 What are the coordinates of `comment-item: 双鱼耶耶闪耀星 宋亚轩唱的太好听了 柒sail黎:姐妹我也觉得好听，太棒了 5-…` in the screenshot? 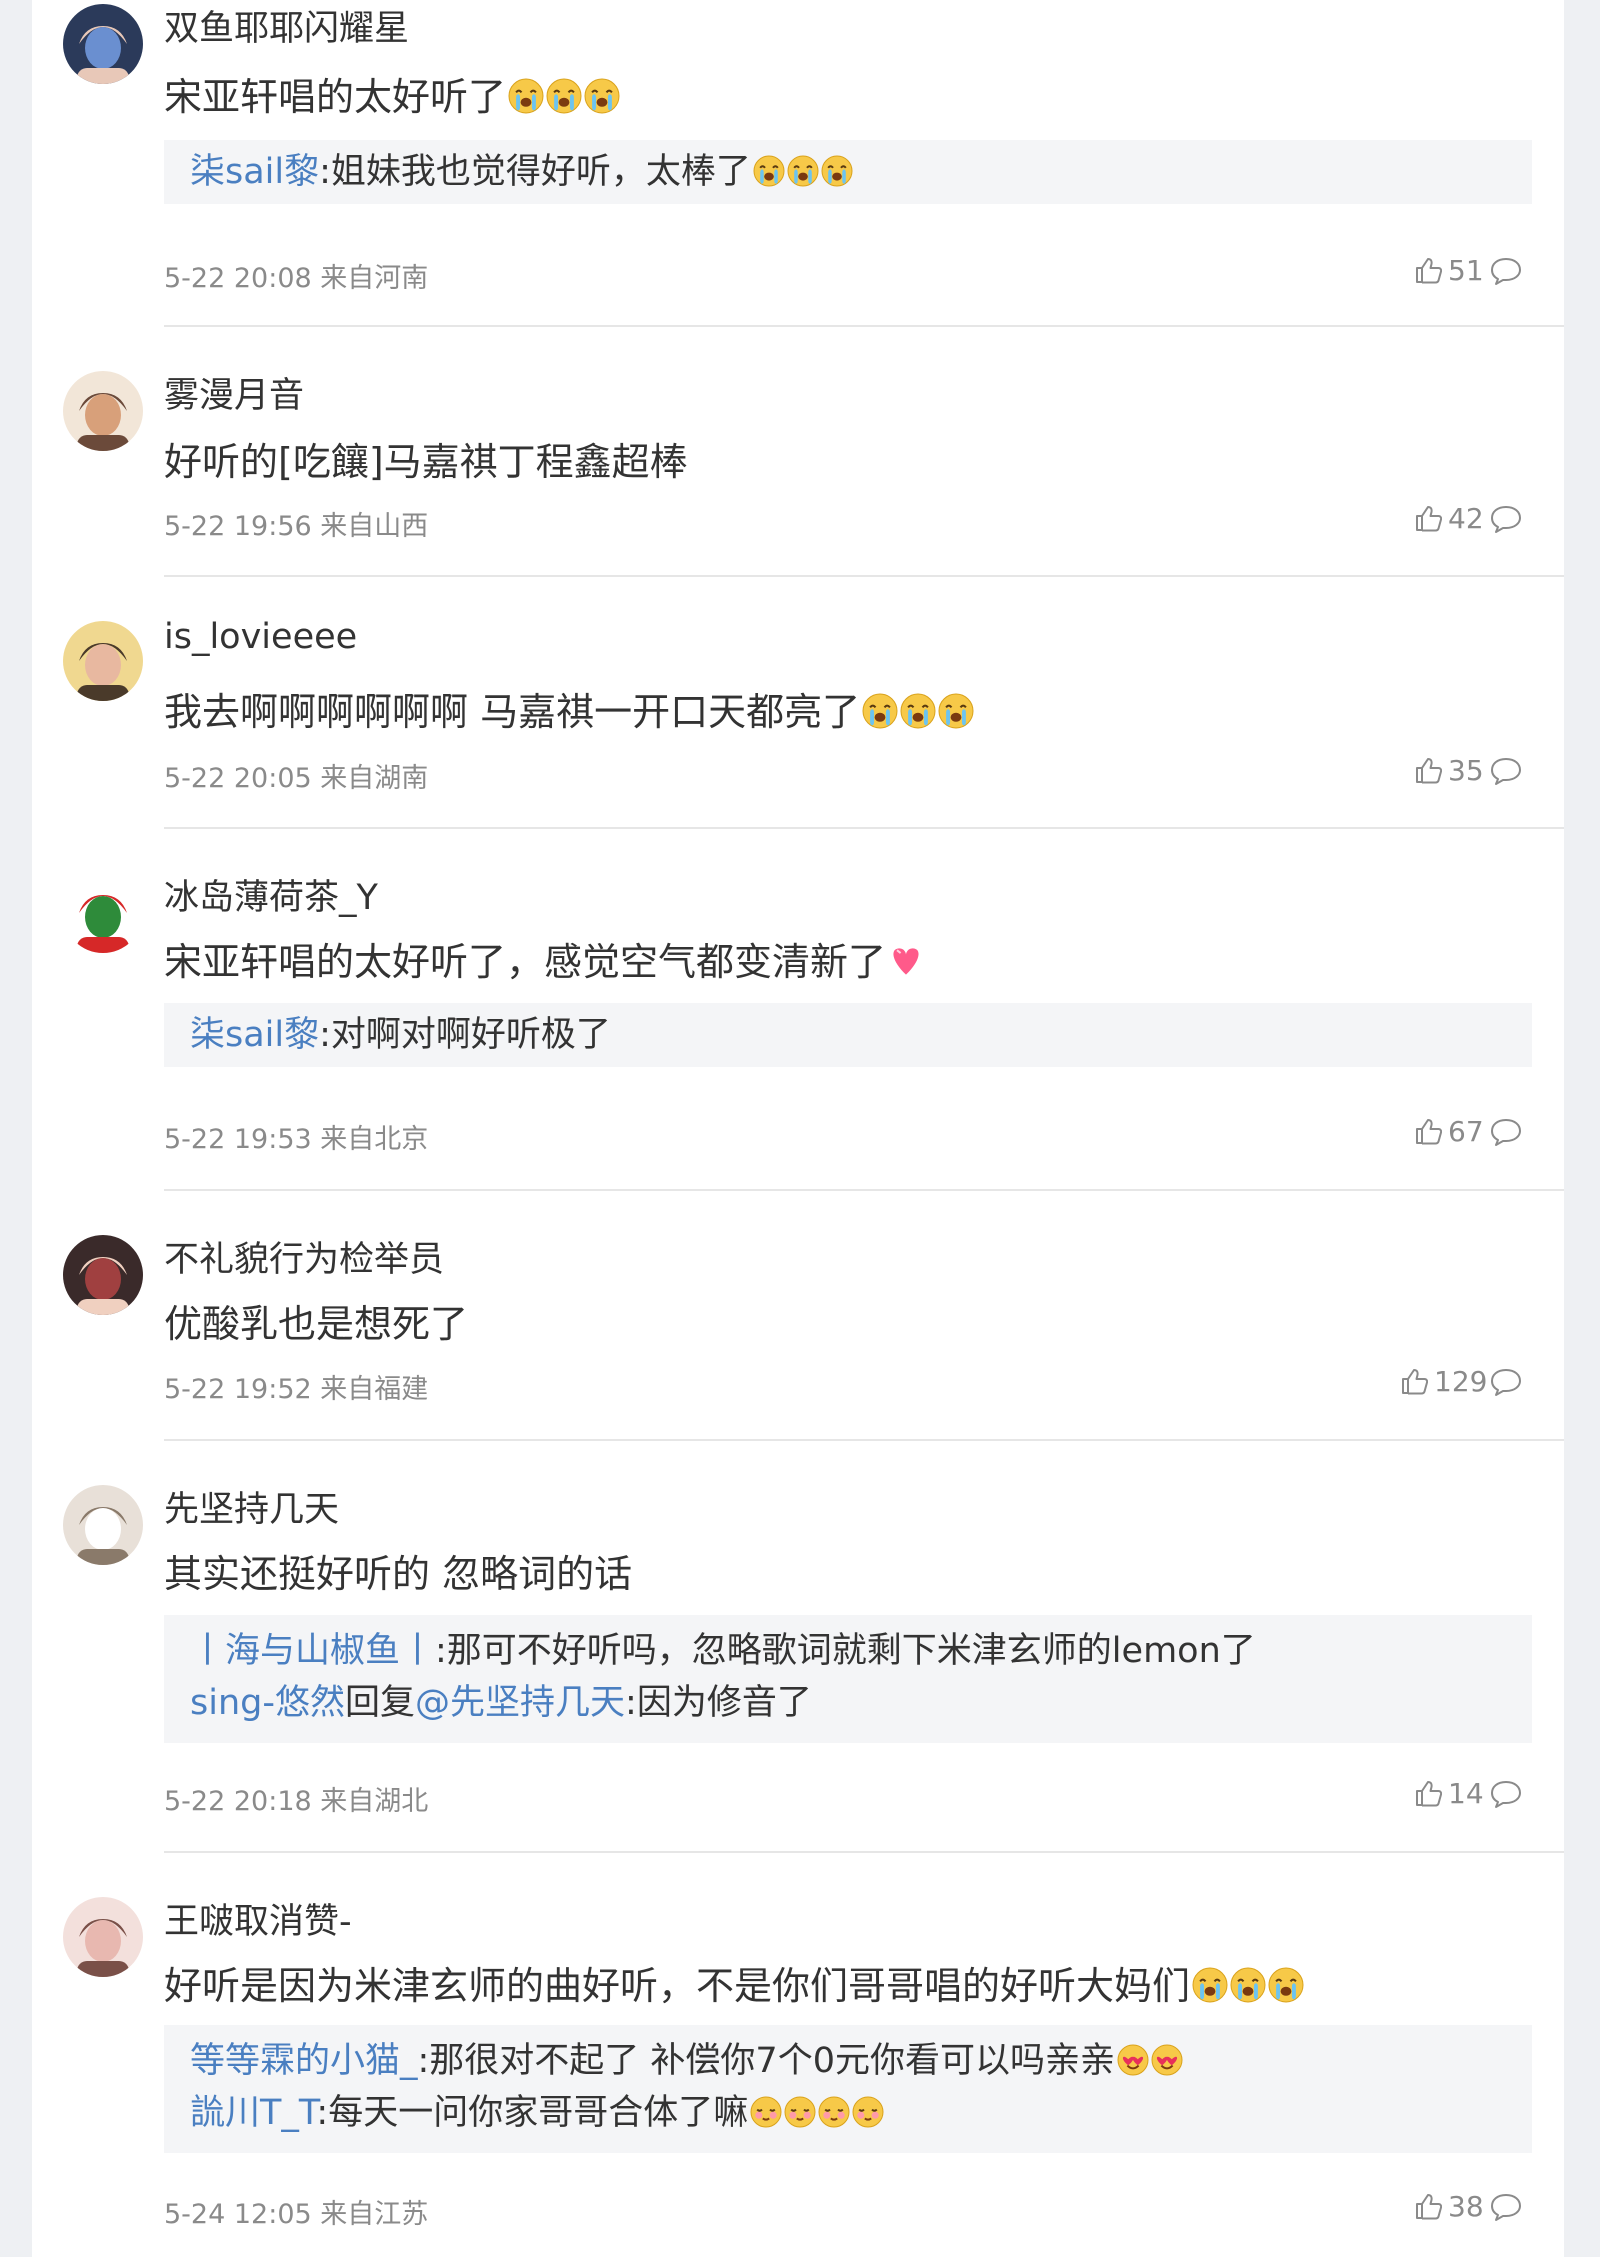 It's located at (798, 163).